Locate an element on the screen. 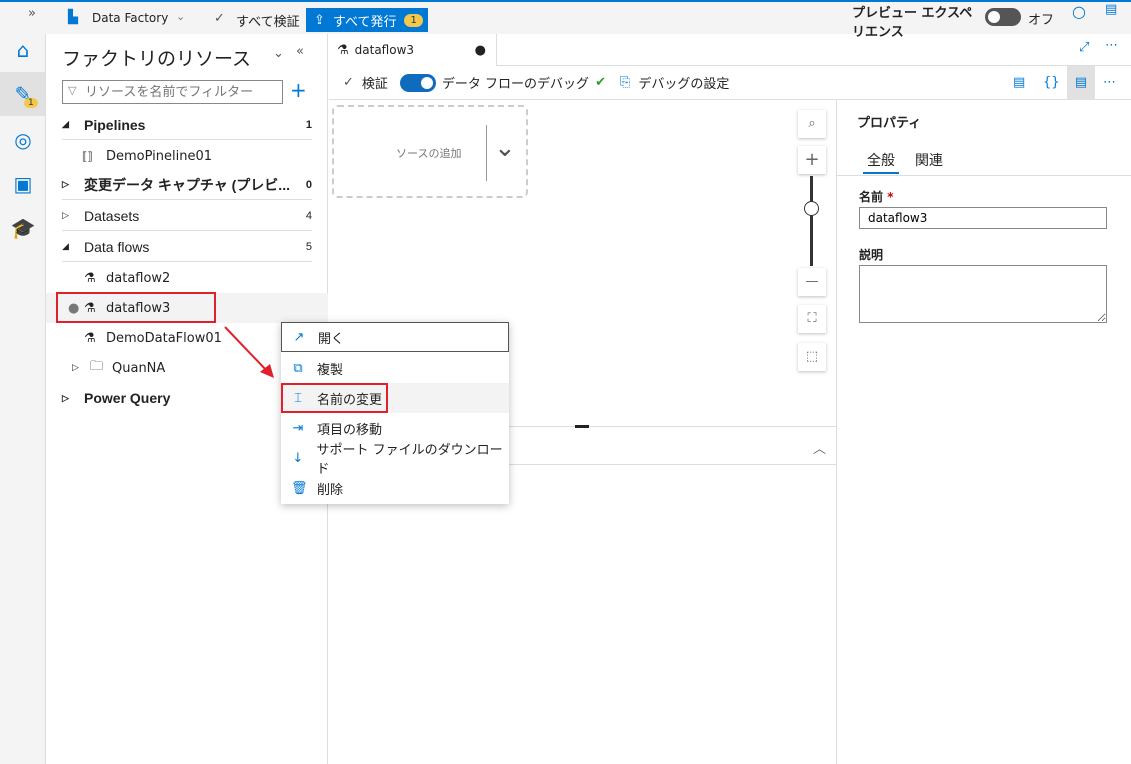  left-rail: ⌂ ✎ 1 ◎ ▣ 🎓 is located at coordinates (23, 399).